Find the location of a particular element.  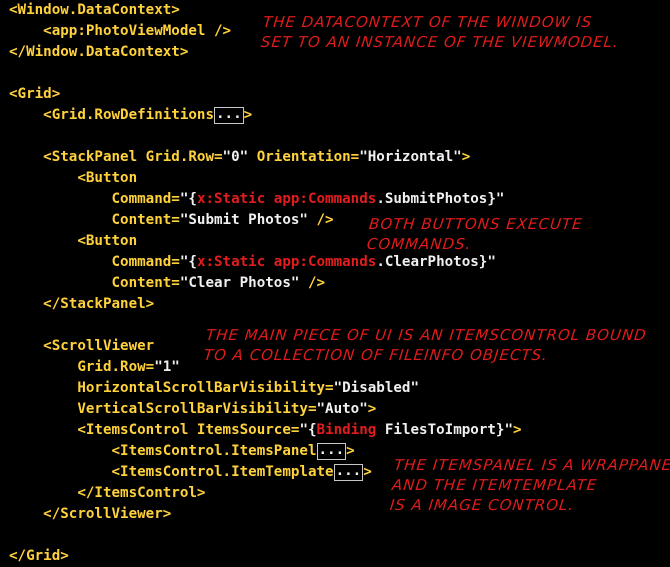

code-token: "Horizontal" is located at coordinates (410, 157).